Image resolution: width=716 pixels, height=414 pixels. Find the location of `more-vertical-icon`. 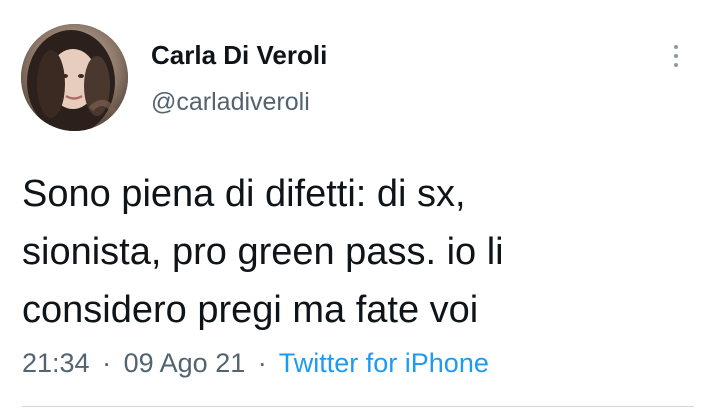

more-vertical-icon is located at coordinates (676, 56).